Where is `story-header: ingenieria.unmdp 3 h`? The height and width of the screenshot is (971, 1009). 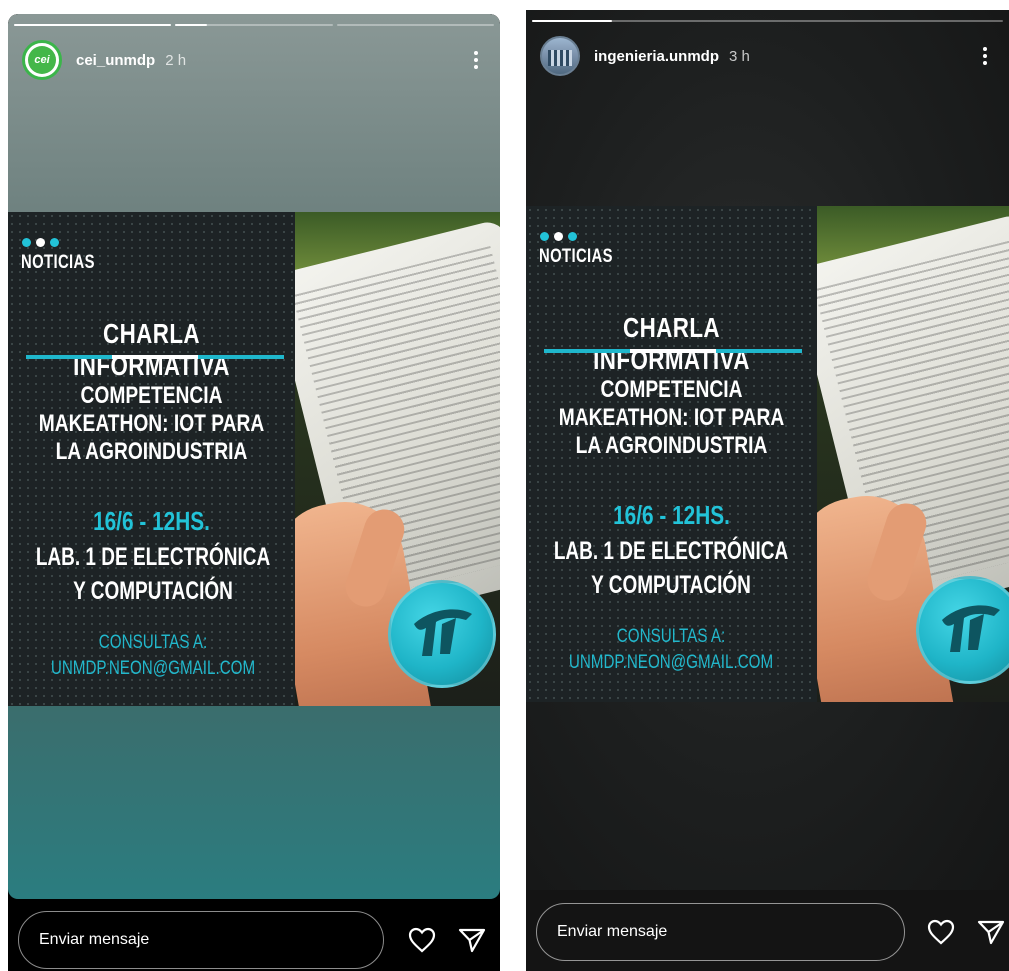 story-header: ingenieria.unmdp 3 h is located at coordinates (767, 56).